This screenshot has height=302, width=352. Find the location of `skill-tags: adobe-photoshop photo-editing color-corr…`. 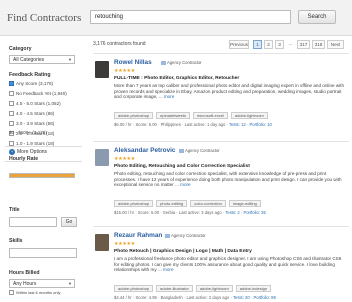

skill-tags: adobe-photoshop photo-editing color-corr… is located at coordinates (187, 203).